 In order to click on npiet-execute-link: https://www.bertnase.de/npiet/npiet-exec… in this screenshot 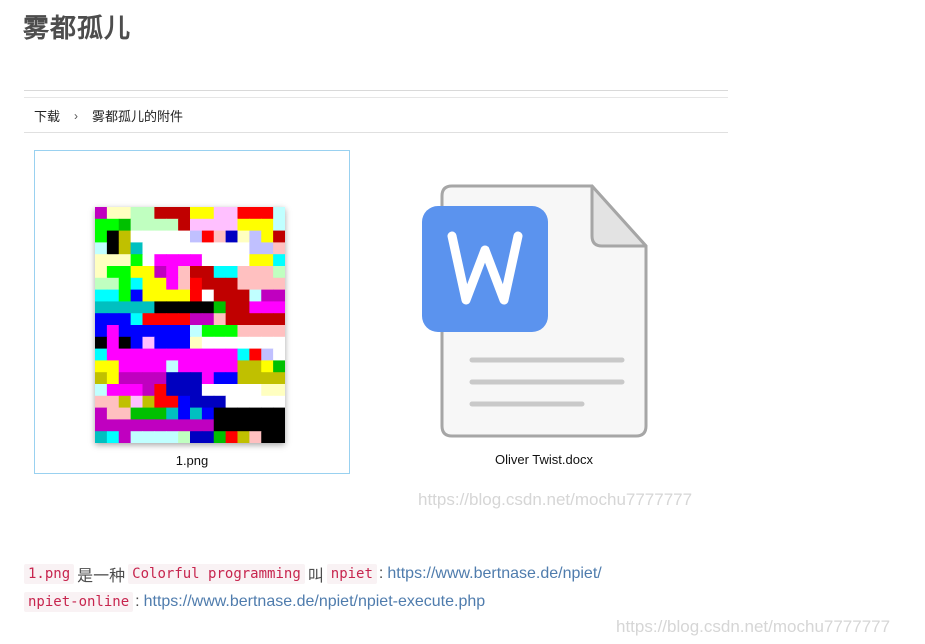, I will do `click(315, 602)`.